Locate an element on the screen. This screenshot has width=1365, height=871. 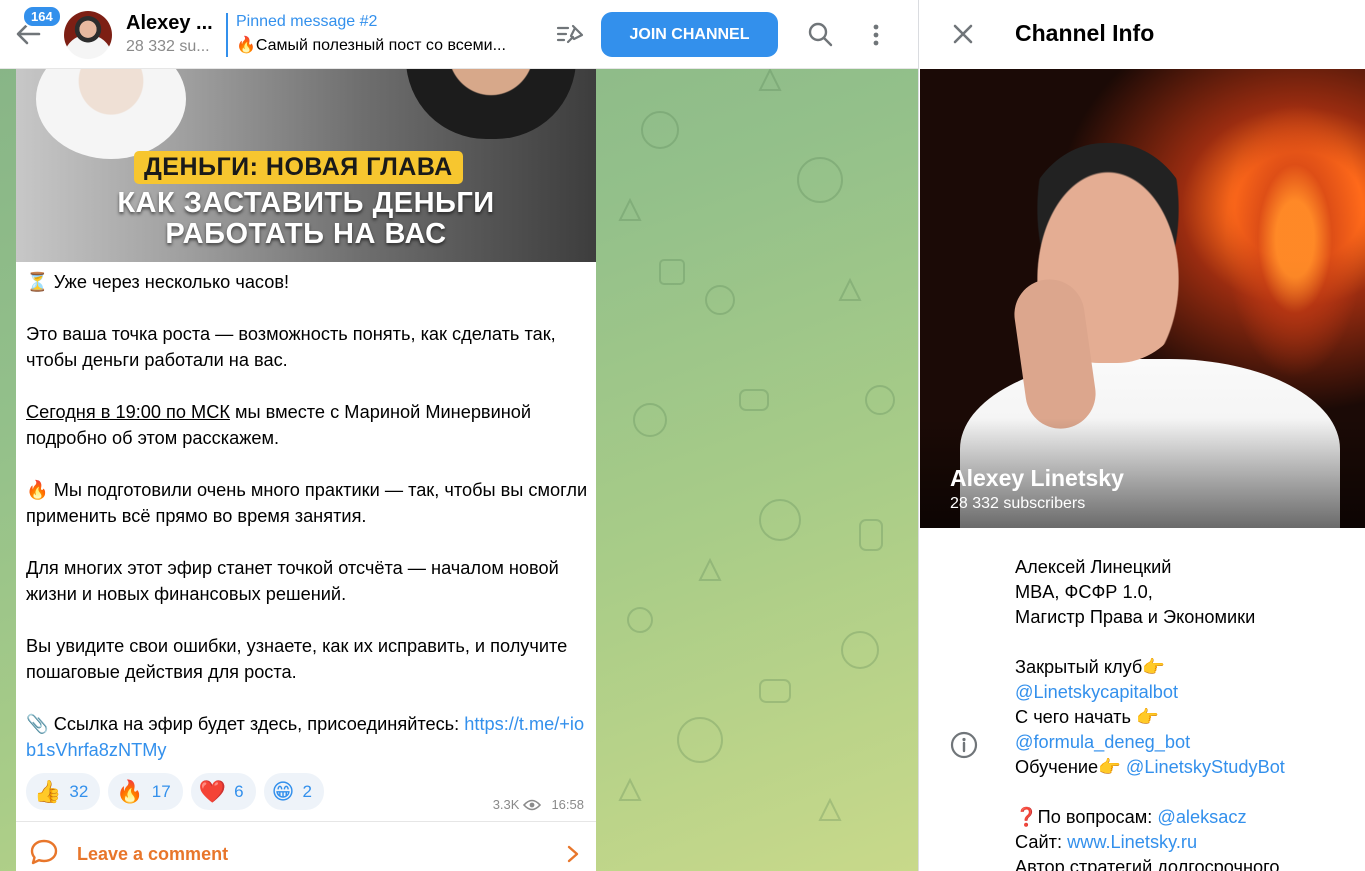
image-person-right is located at coordinates (491, 104).